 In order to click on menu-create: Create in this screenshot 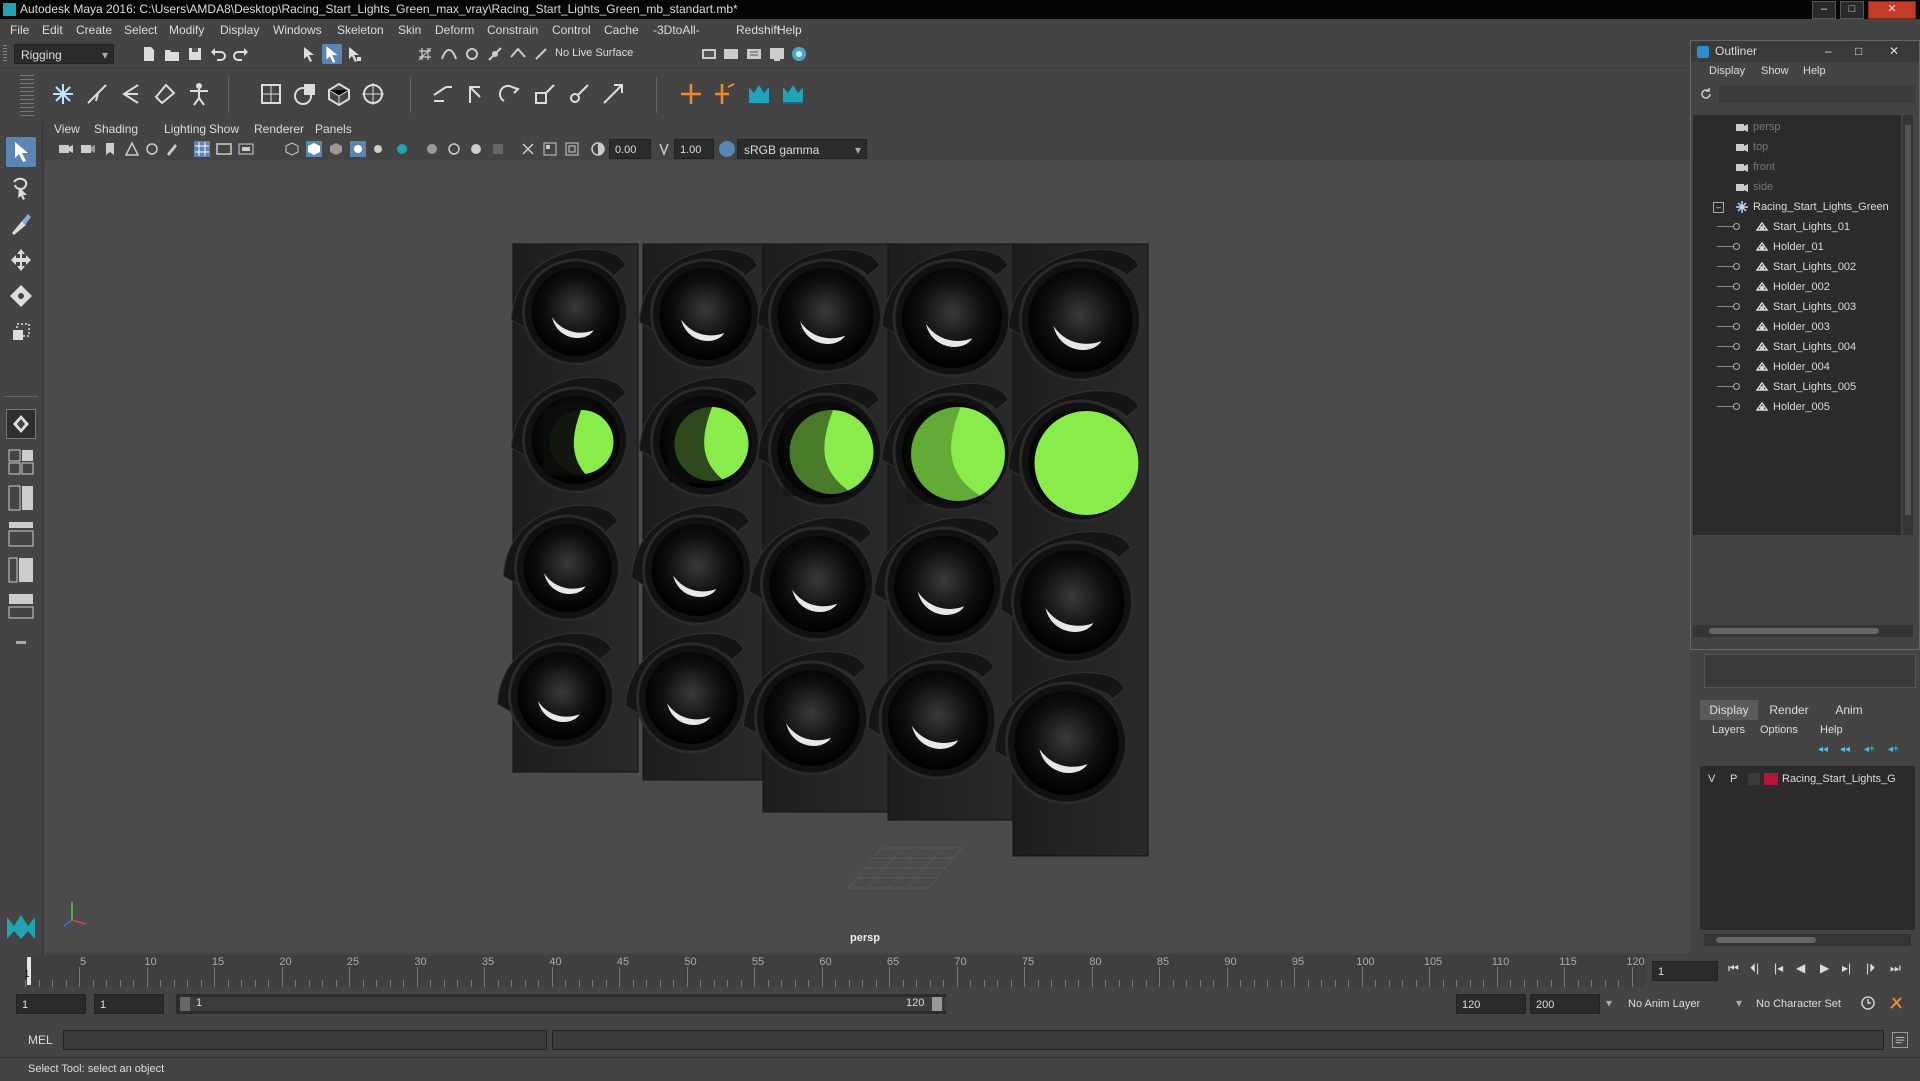, I will do `click(94, 30)`.